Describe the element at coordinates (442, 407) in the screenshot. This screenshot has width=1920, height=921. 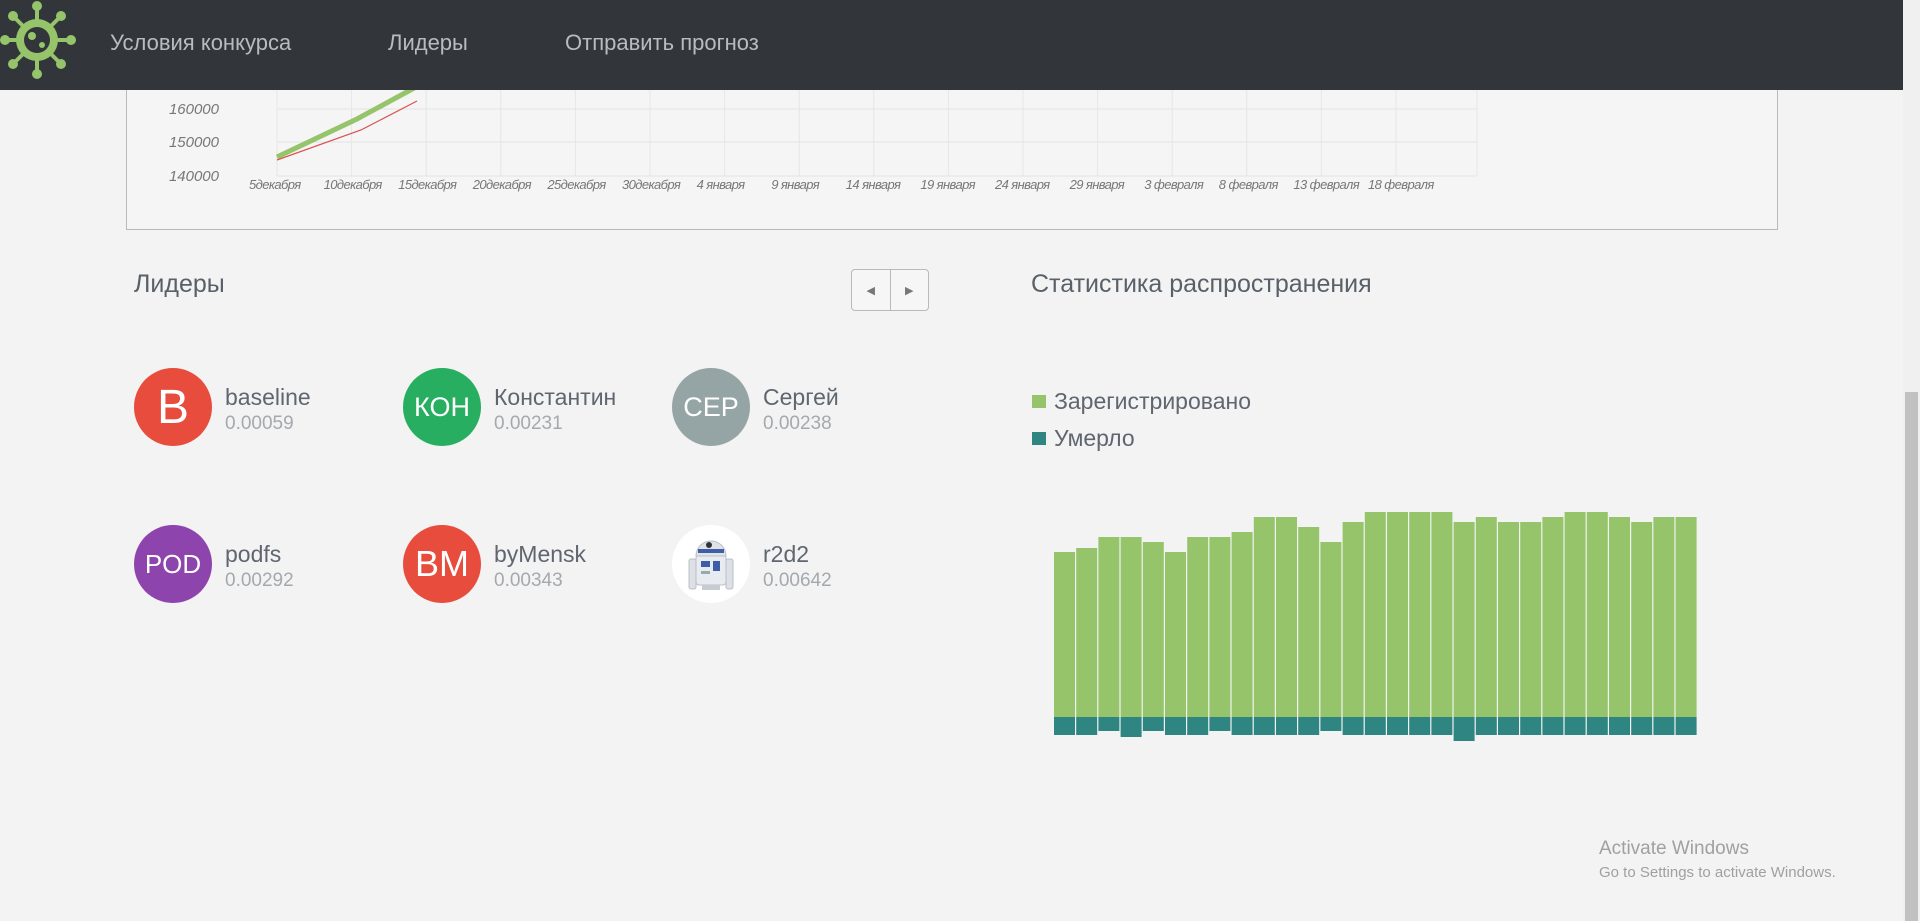
I see `avatar: КОН` at that location.